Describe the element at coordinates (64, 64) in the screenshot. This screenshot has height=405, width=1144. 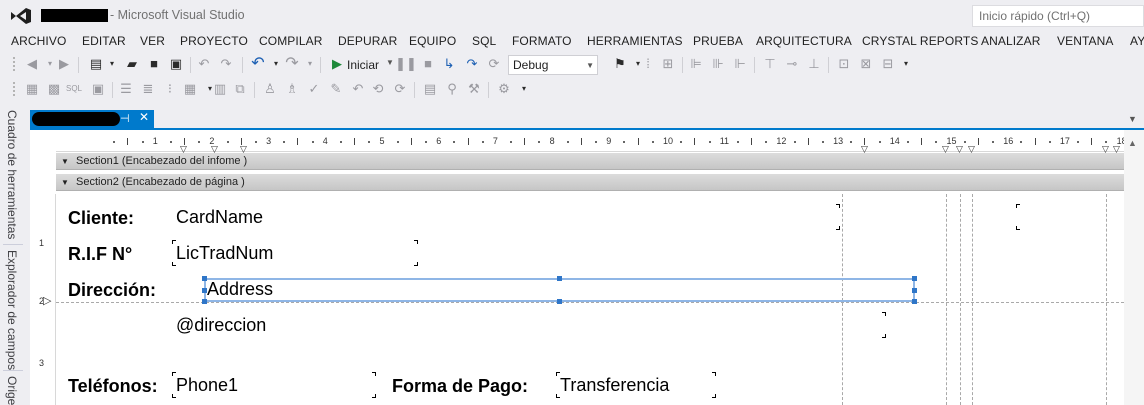
I see `forward-icon: ▶` at that location.